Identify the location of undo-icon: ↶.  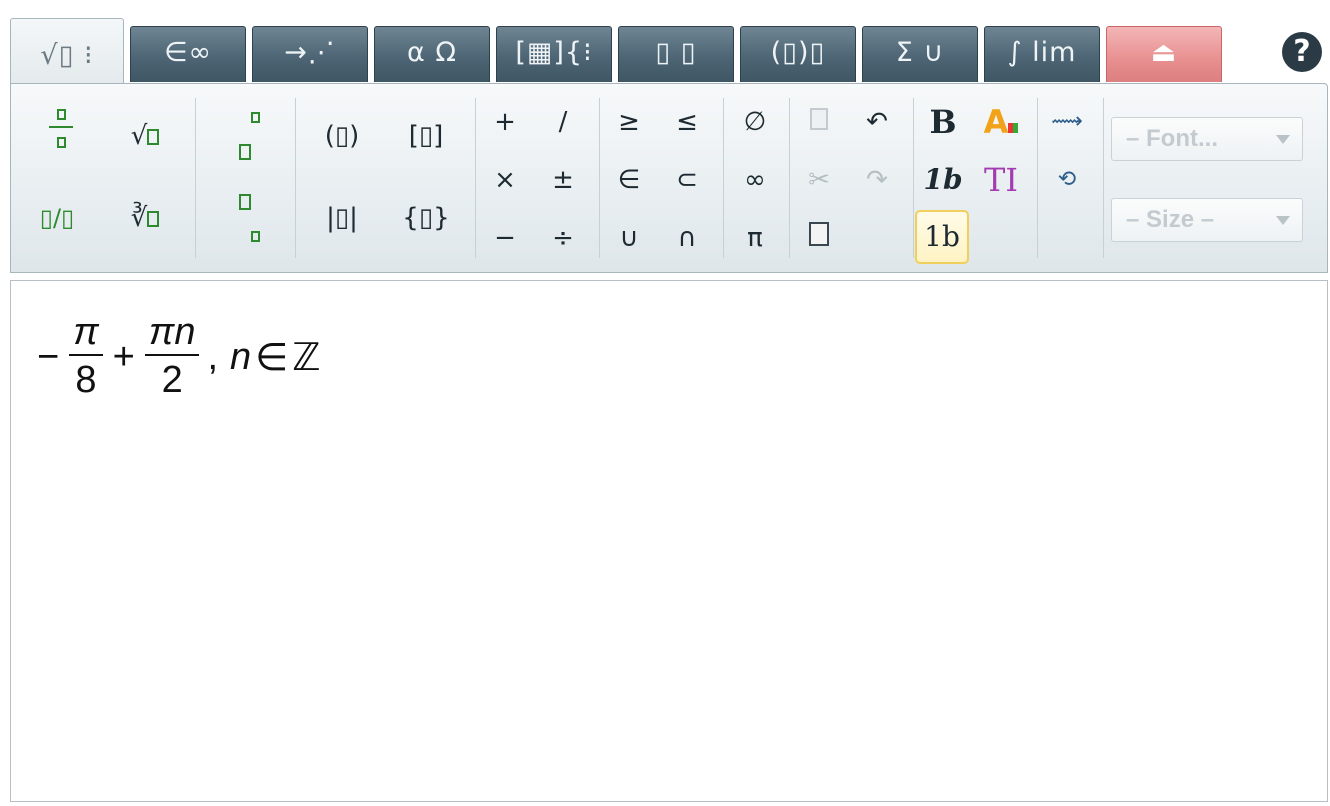
(877, 122).